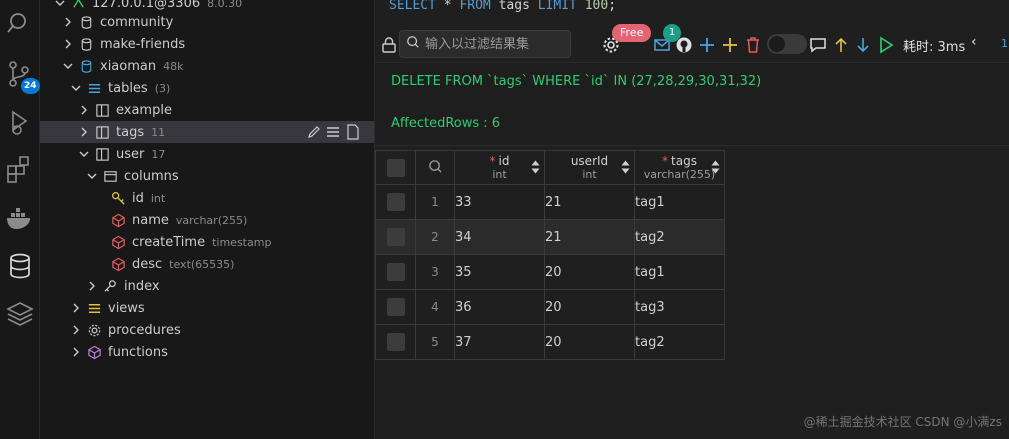 This screenshot has height=439, width=1009. Describe the element at coordinates (207, 352) in the screenshot. I see `tree-item-functions: functions` at that location.